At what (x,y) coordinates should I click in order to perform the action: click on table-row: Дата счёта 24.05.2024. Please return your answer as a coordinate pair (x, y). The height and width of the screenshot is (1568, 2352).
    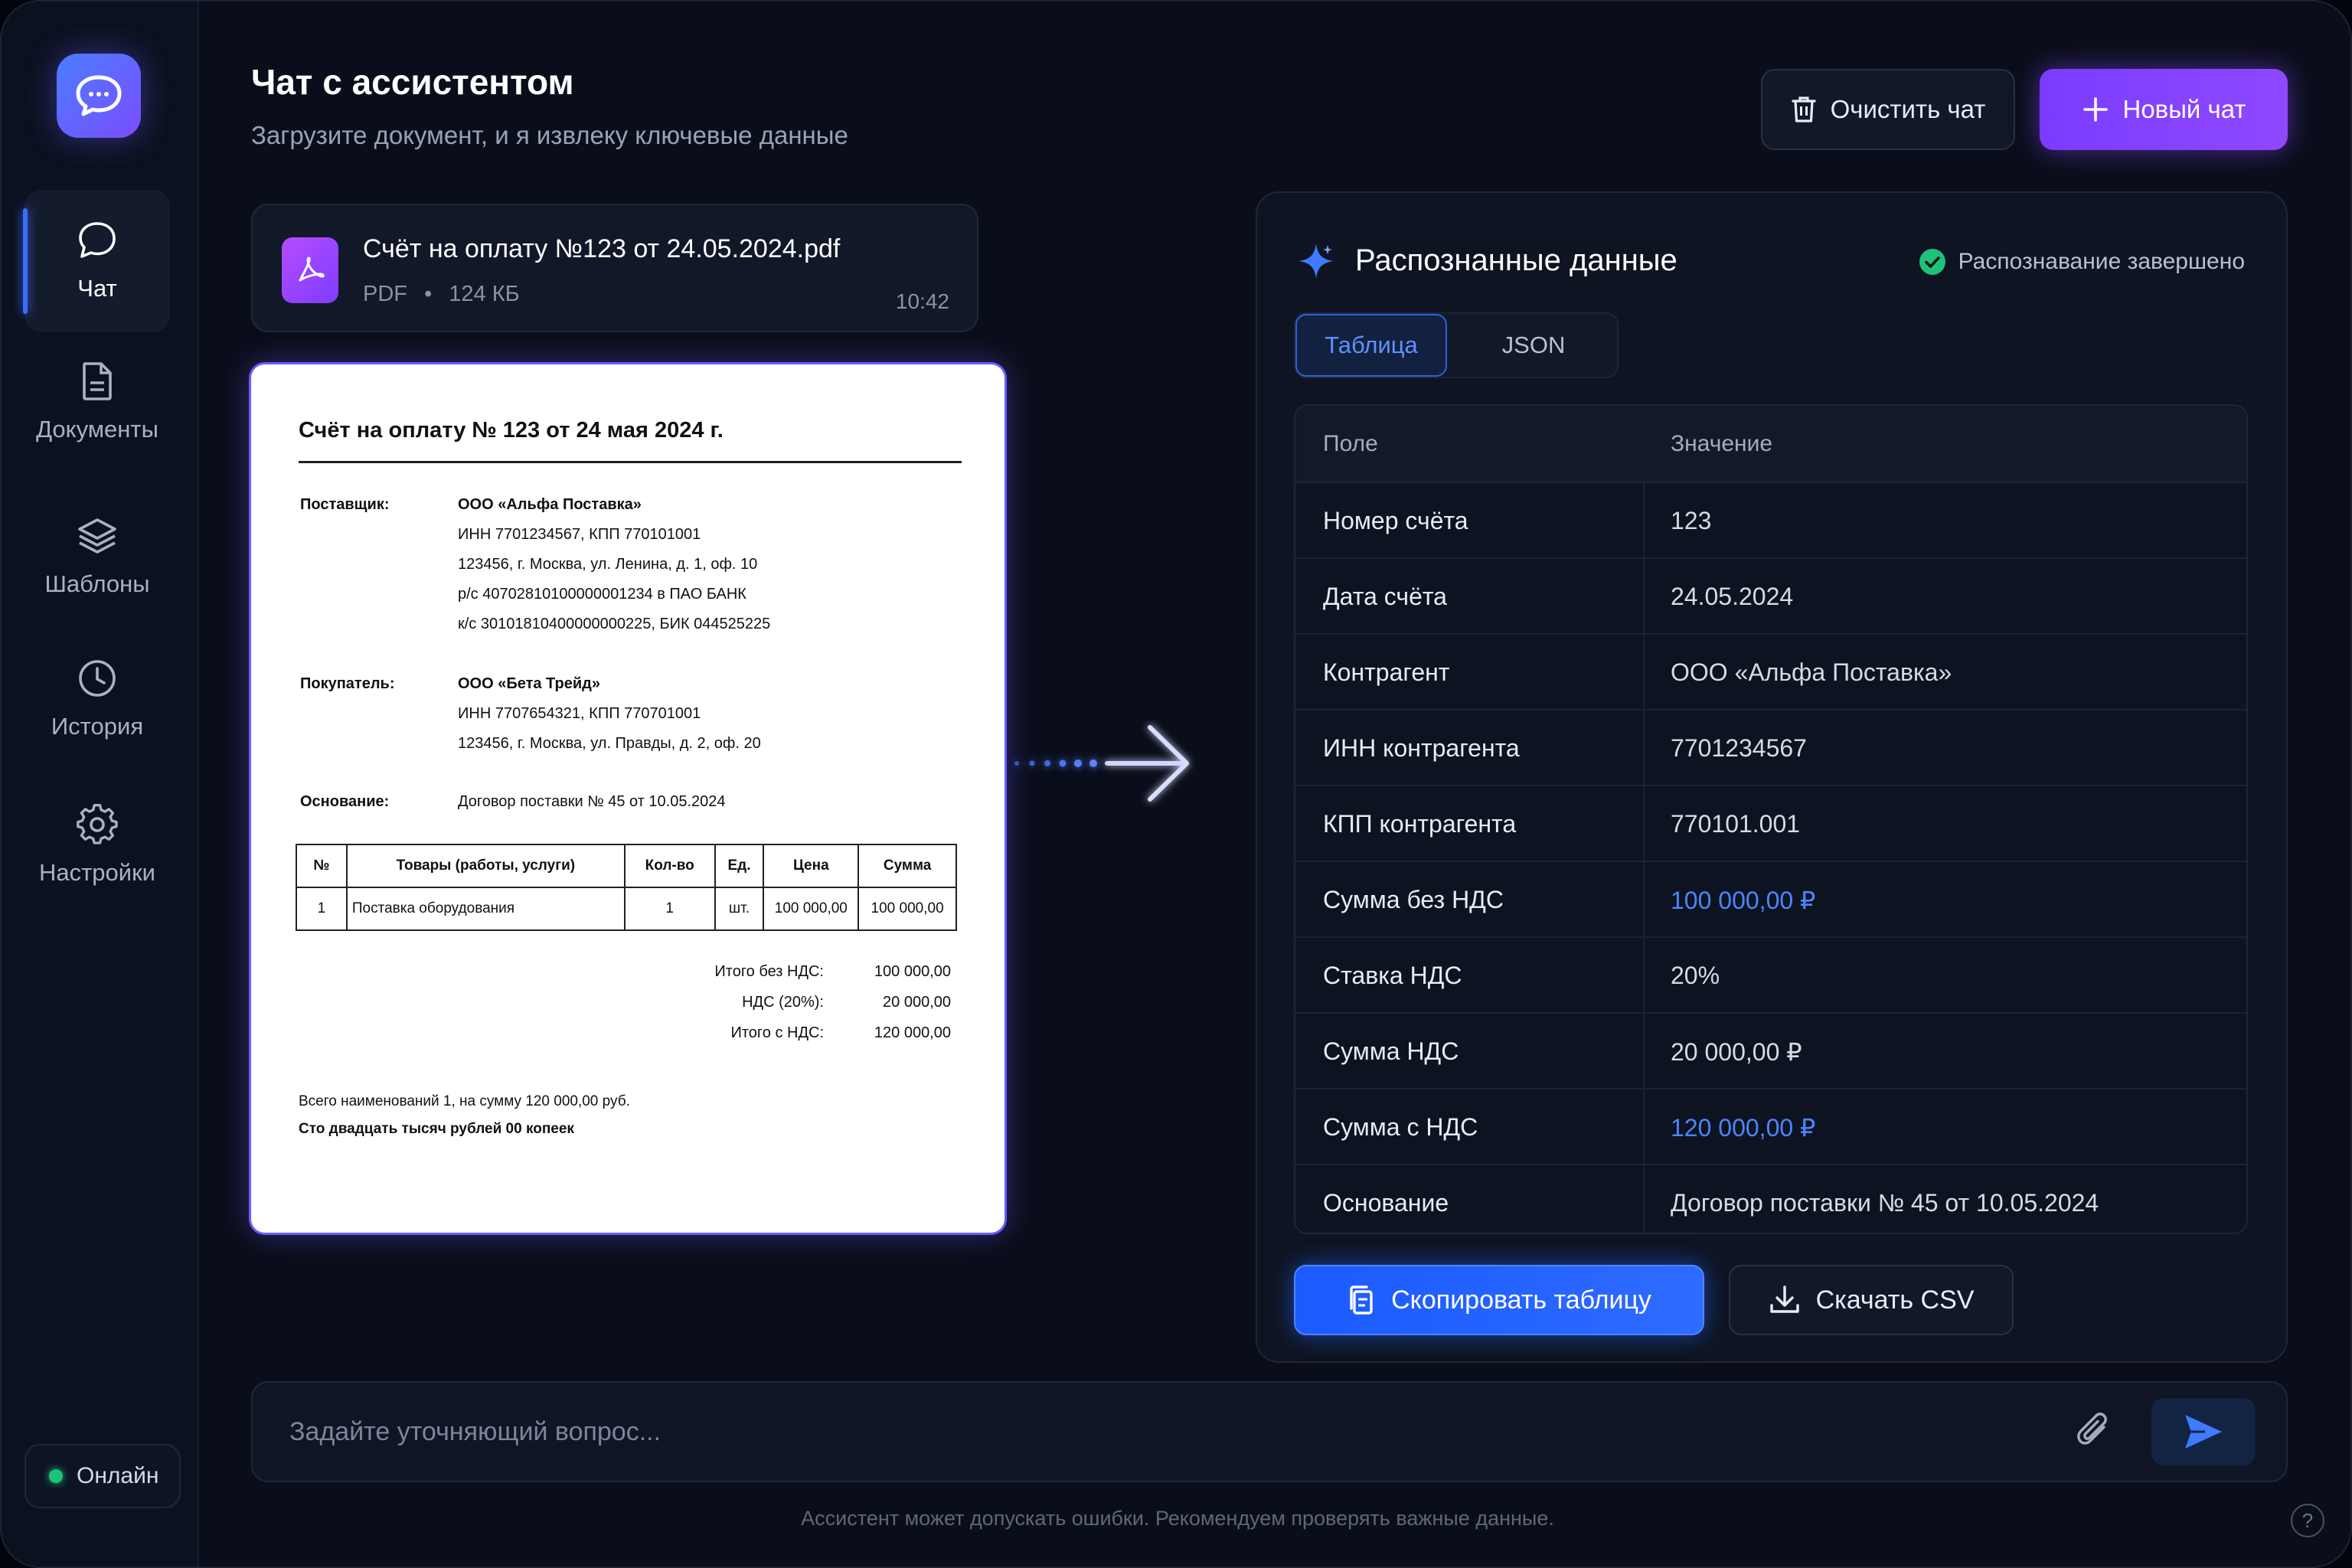
    Looking at the image, I should click on (1770, 596).